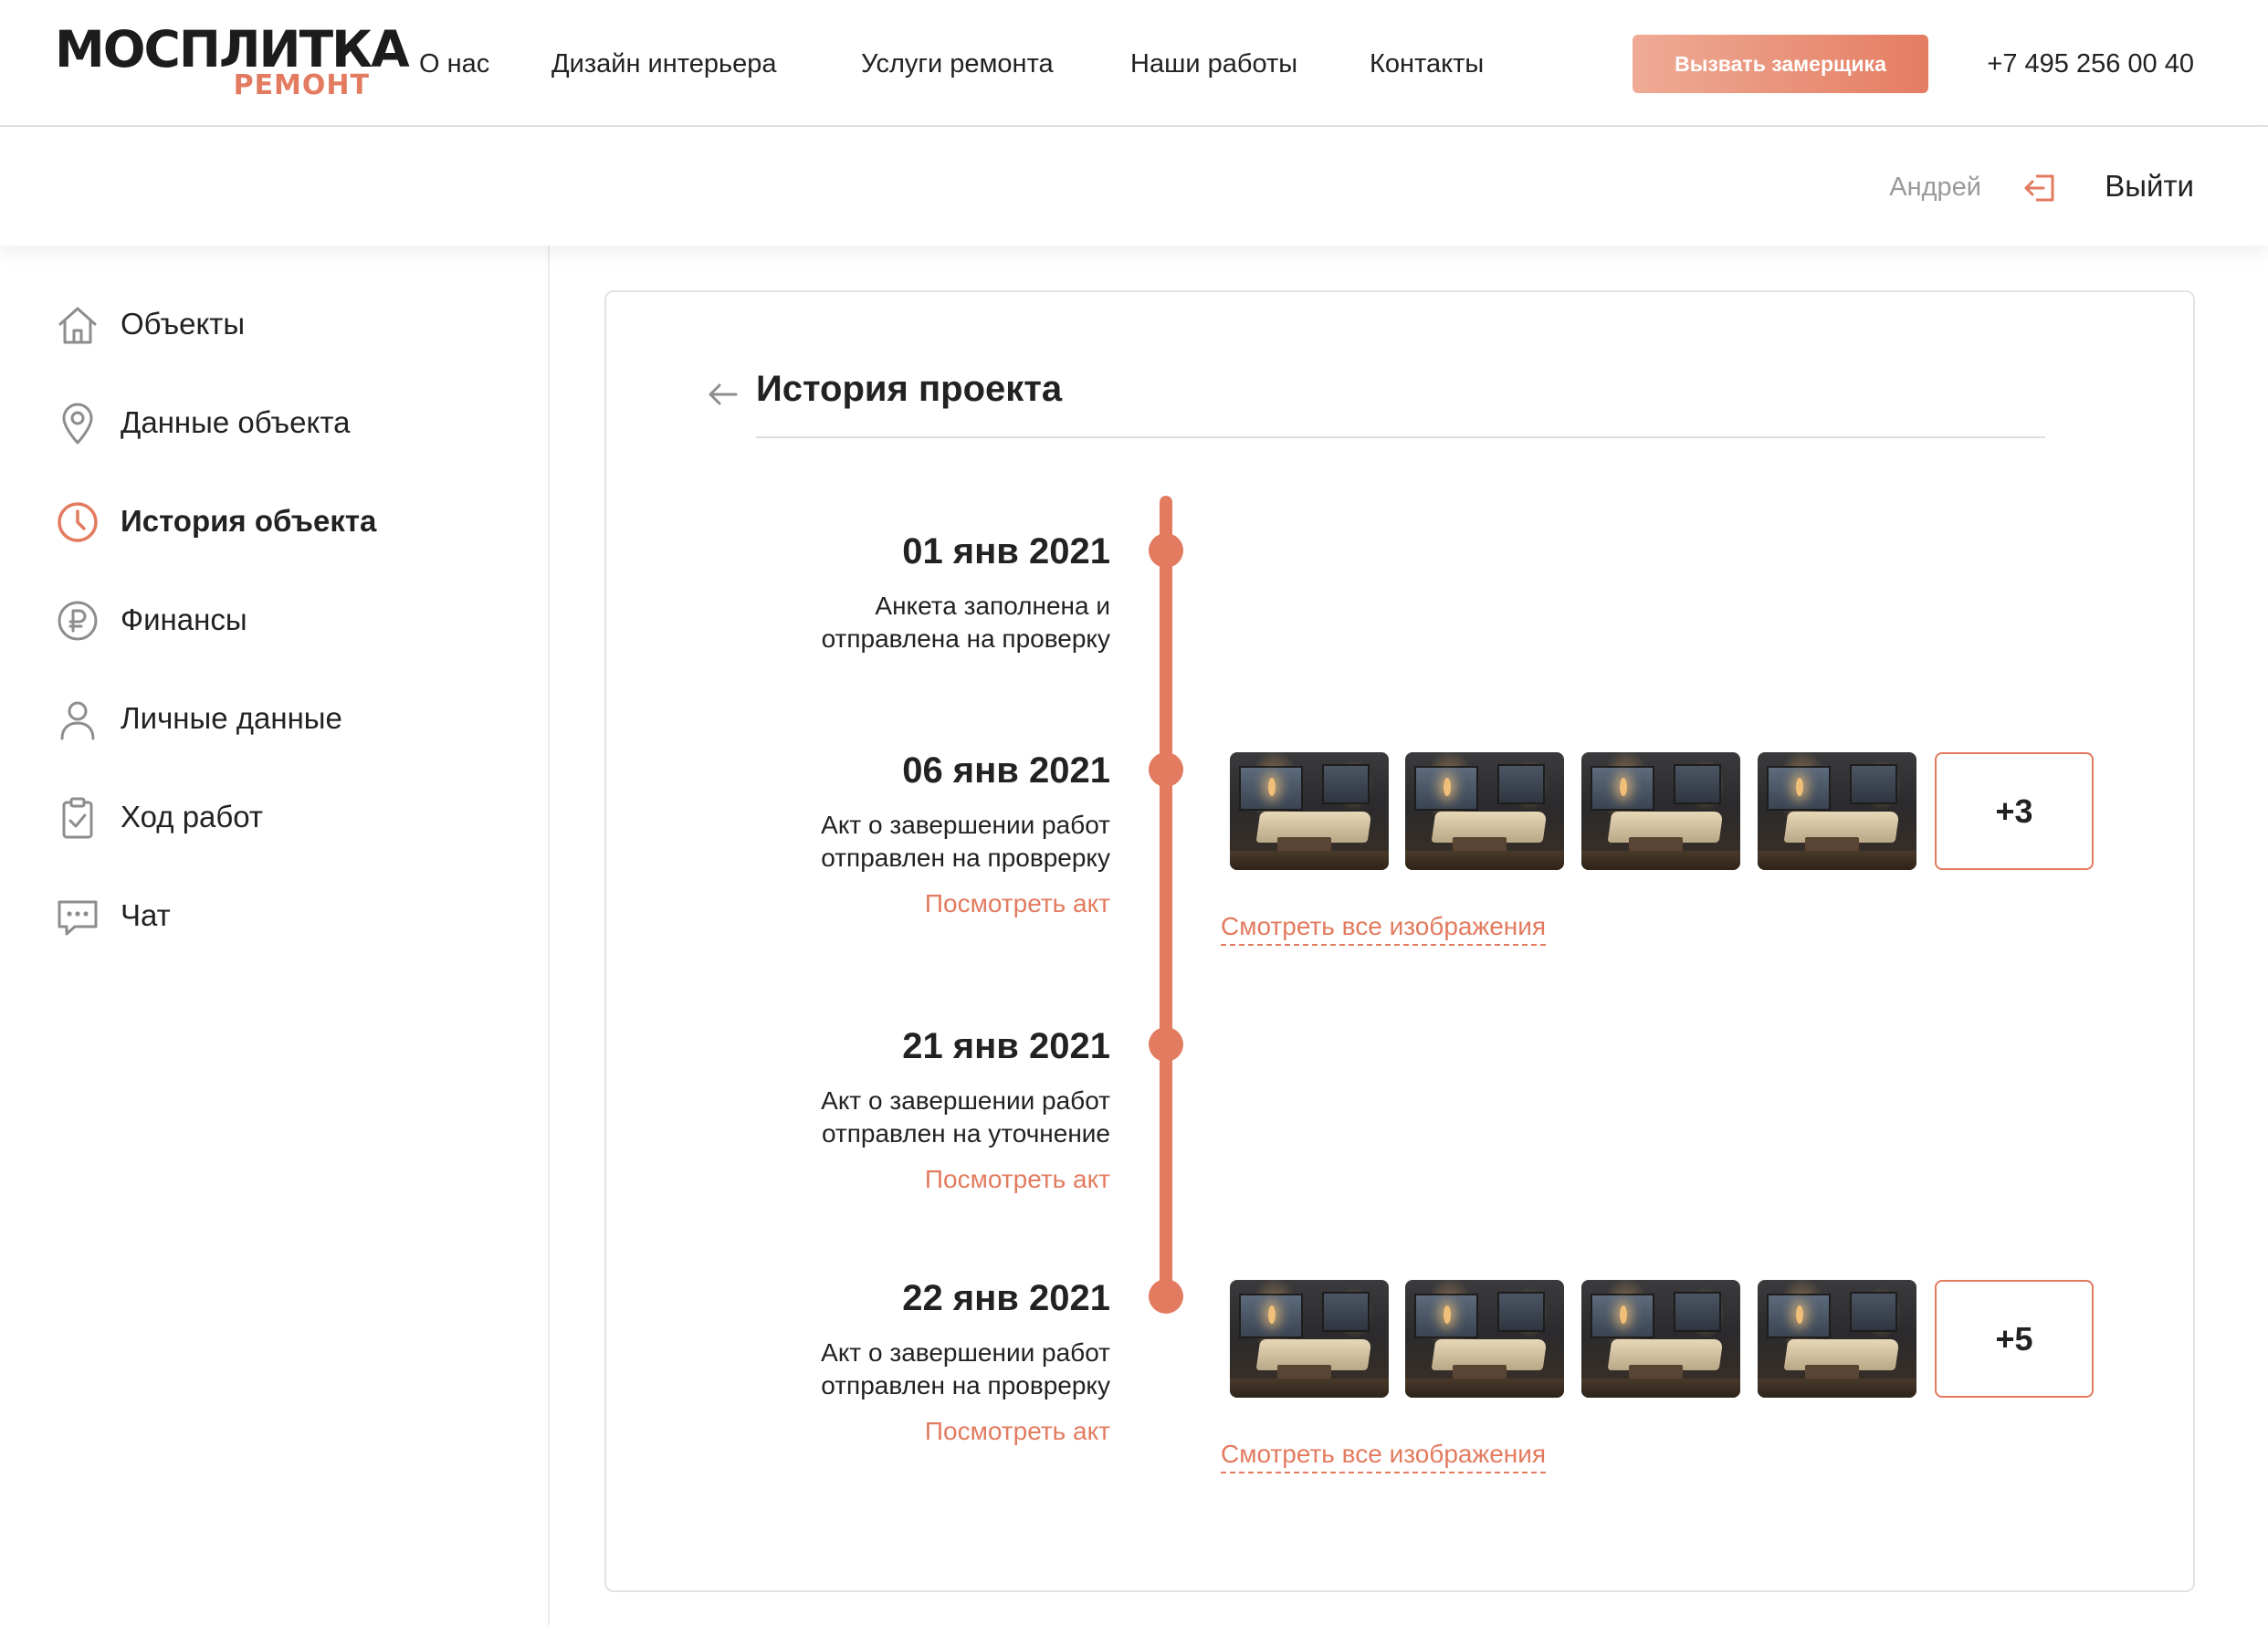 This screenshot has height=1625, width=2268. Describe the element at coordinates (723, 394) in the screenshot. I see `back-arrow-icon` at that location.